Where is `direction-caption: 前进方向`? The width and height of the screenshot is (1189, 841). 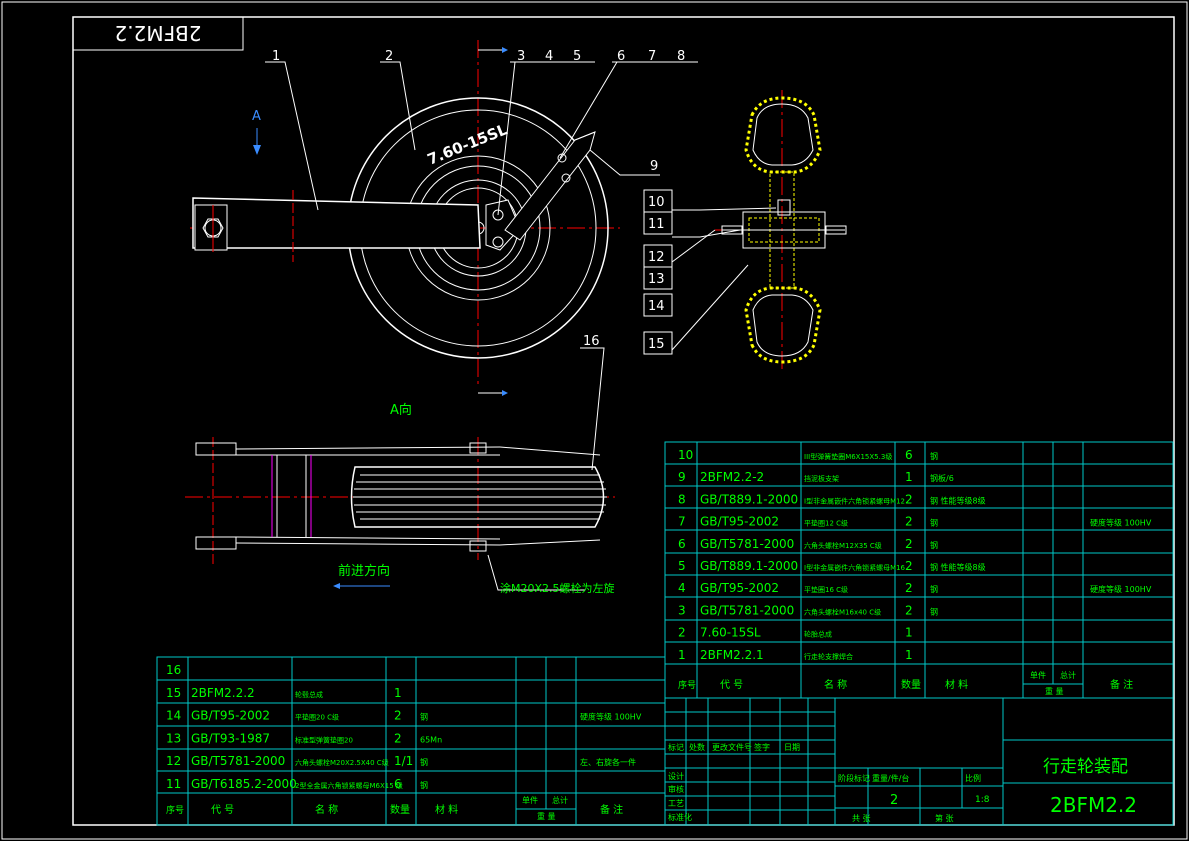
direction-caption: 前进方向 is located at coordinates (364, 571).